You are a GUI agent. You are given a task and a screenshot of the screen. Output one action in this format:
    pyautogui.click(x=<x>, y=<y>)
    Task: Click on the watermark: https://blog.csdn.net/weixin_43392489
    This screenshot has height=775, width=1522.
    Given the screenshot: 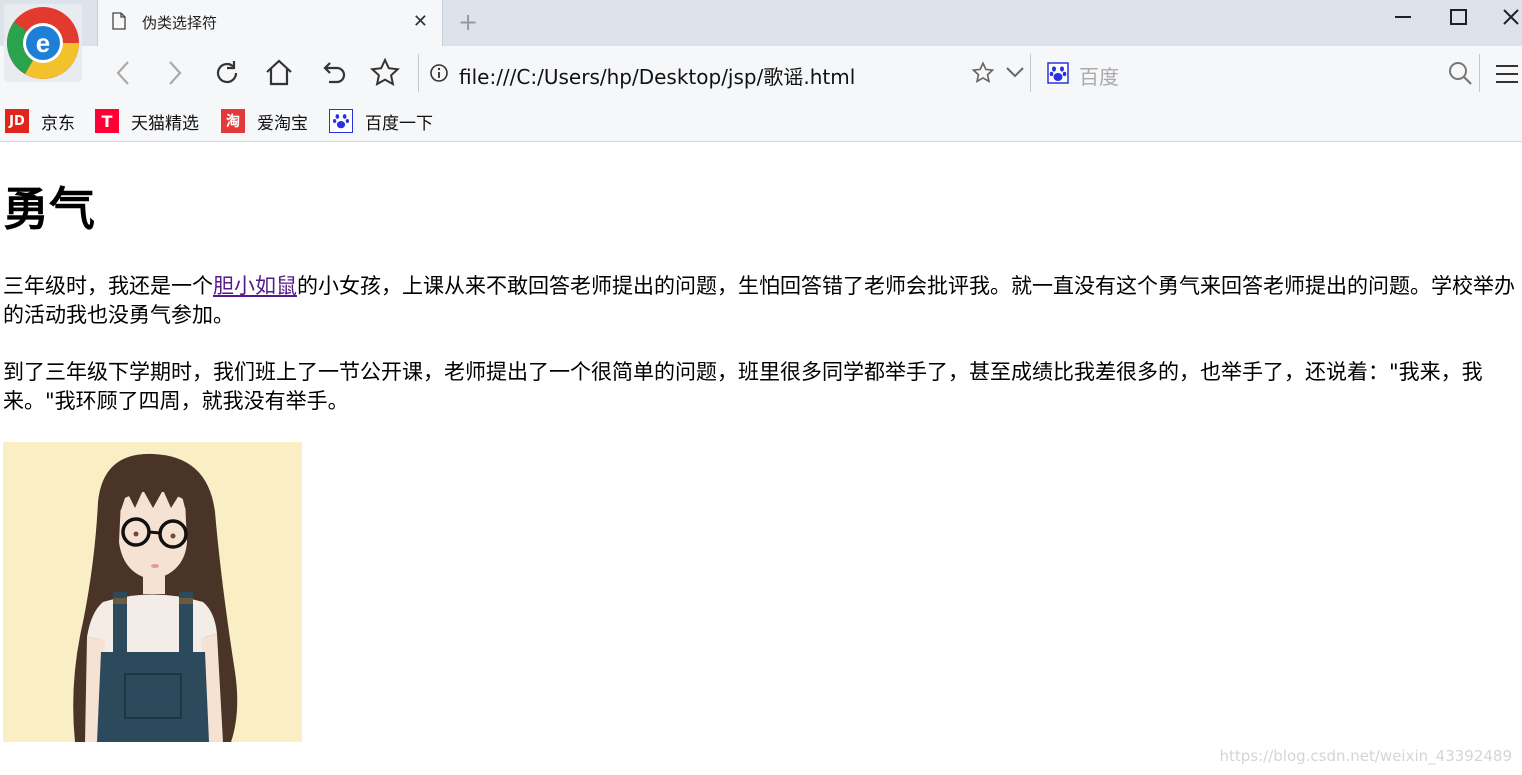 What is the action you would take?
    pyautogui.click(x=1365, y=756)
    